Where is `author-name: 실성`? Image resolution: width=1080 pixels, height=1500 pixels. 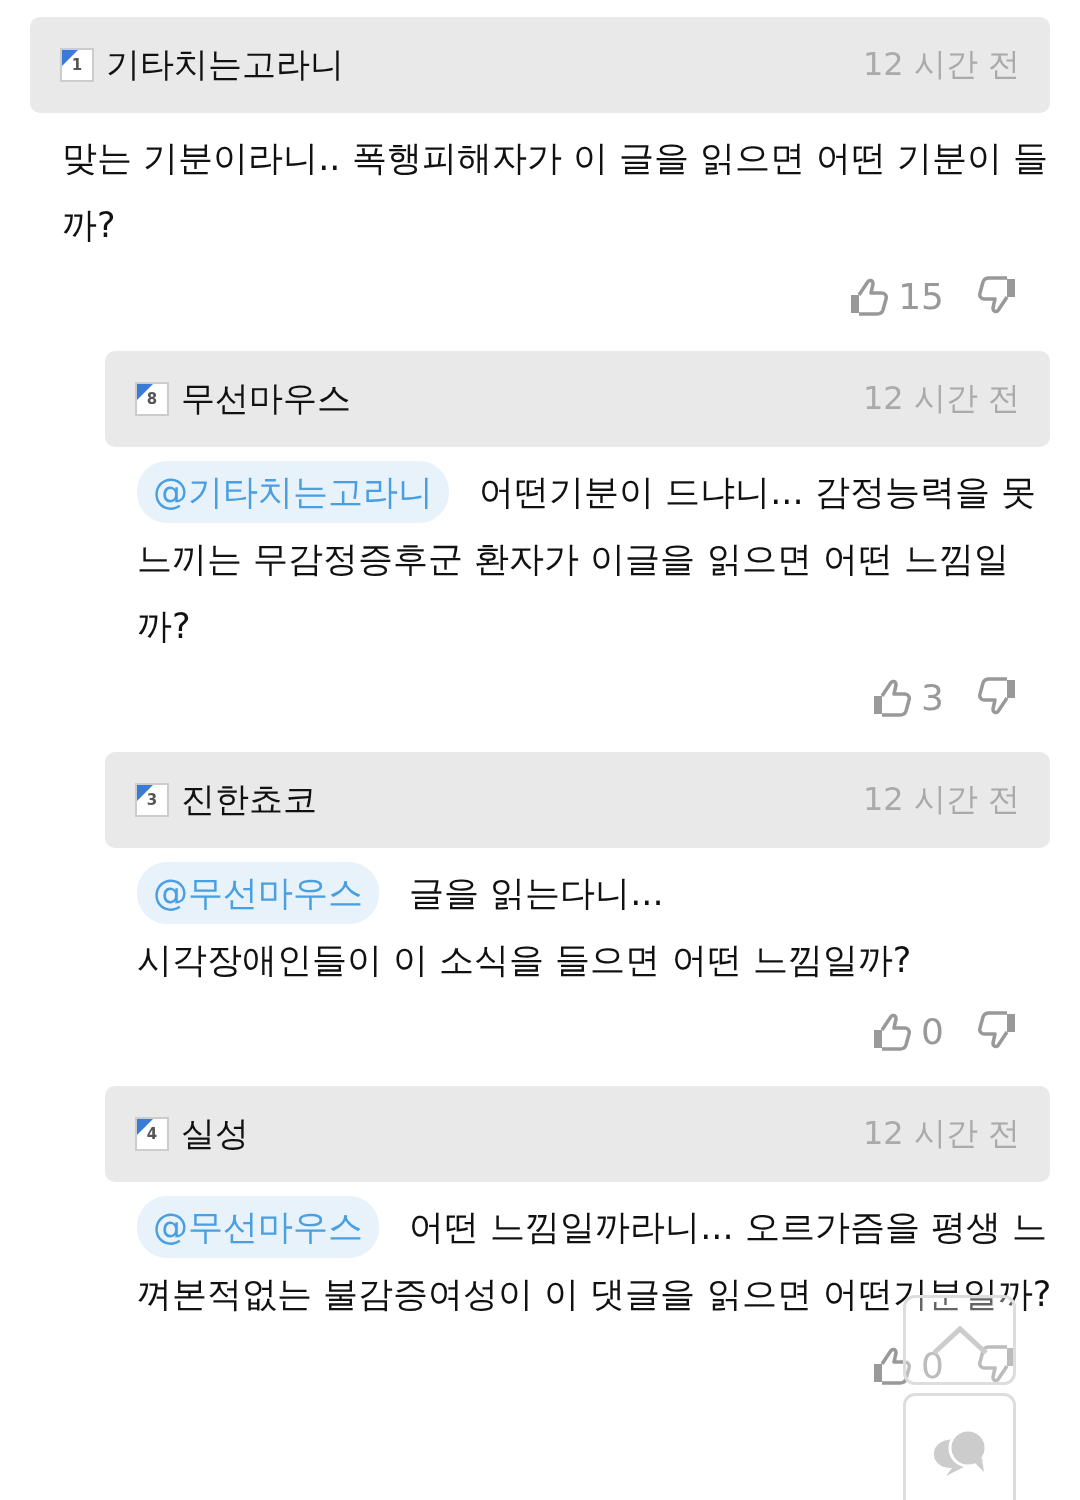
author-name: 실성 is located at coordinates (516, 1134).